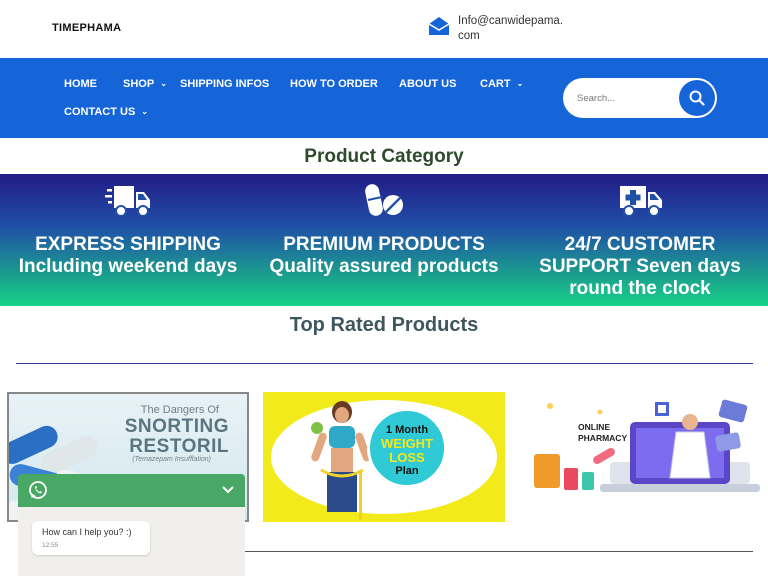 The image size is (768, 576). What do you see at coordinates (407, 430) in the screenshot?
I see `product-text: 1 Month` at bounding box center [407, 430].